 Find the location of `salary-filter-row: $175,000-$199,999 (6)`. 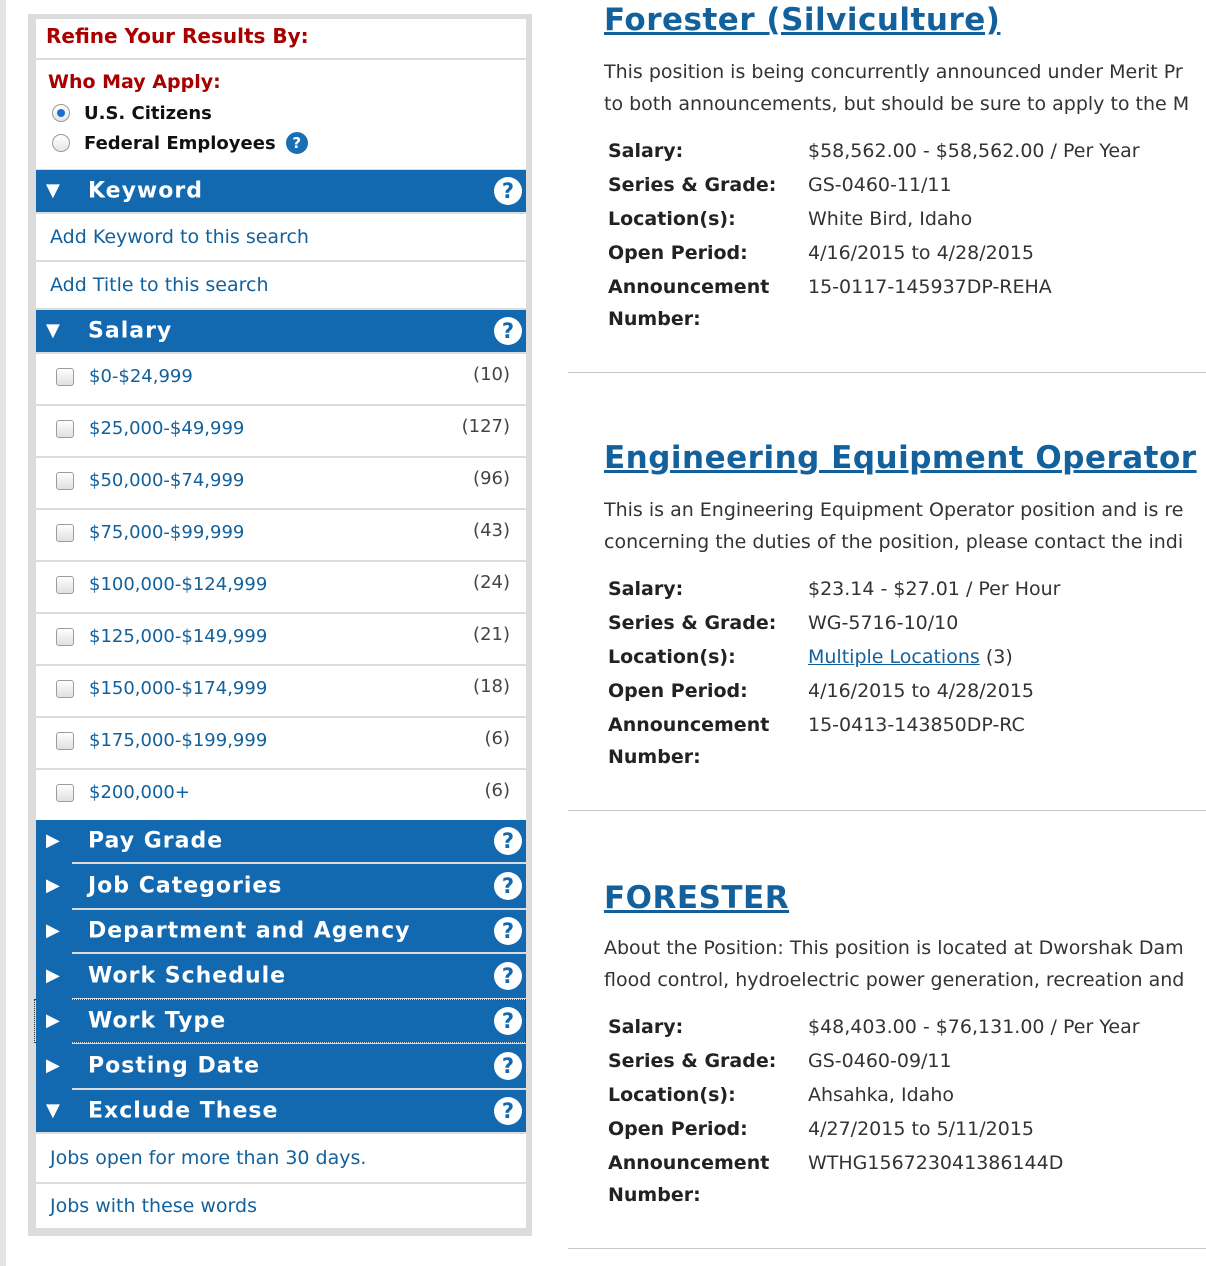

salary-filter-row: $175,000-$199,999 (6) is located at coordinates (281, 743).